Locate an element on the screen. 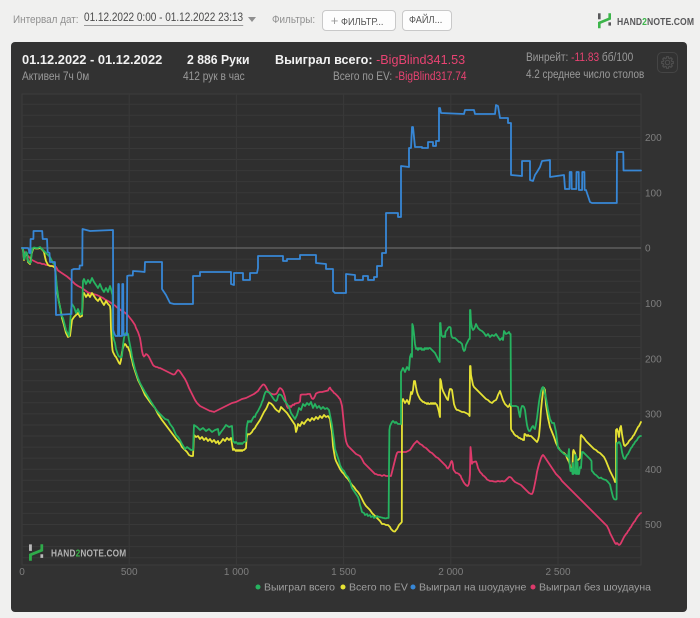 This screenshot has height=618, width=700. svg-text: Выиграл без шоудауна is located at coordinates (595, 588).